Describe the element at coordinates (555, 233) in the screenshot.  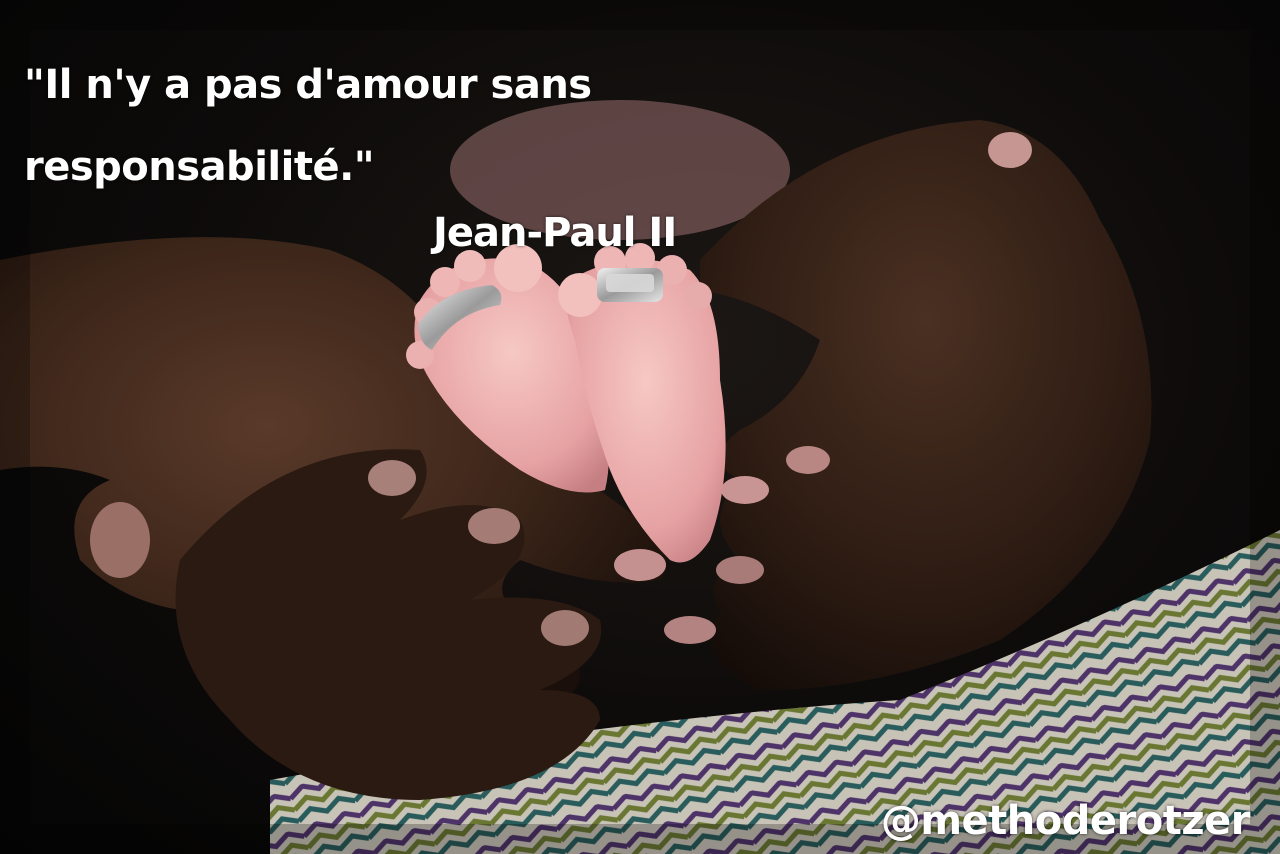
I see `quote-author: Jean-Paul II` at that location.